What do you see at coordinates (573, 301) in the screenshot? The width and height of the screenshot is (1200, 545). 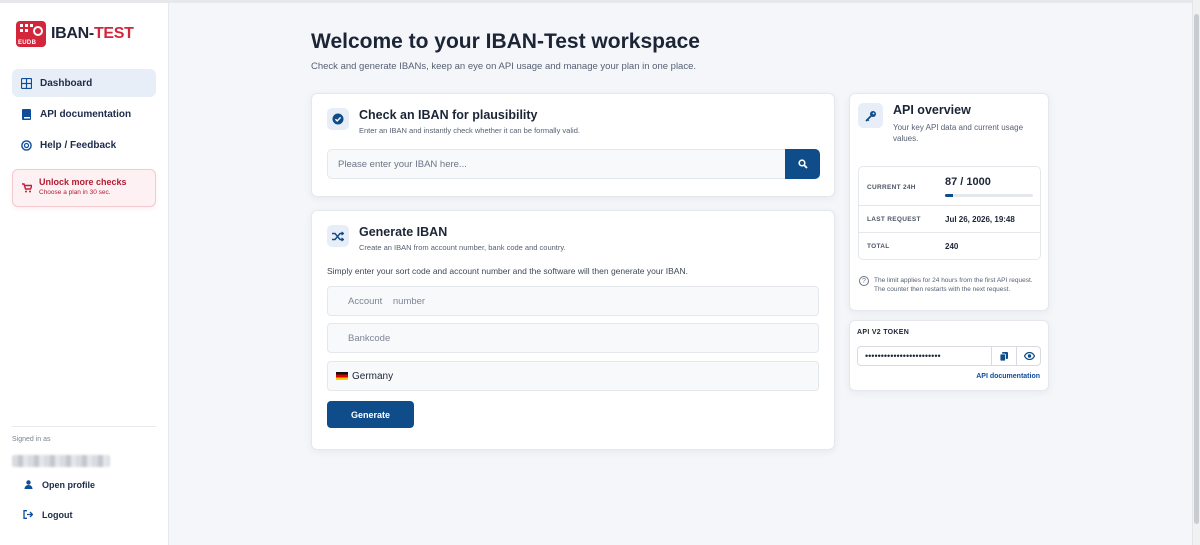 I see `account-number-input` at bounding box center [573, 301].